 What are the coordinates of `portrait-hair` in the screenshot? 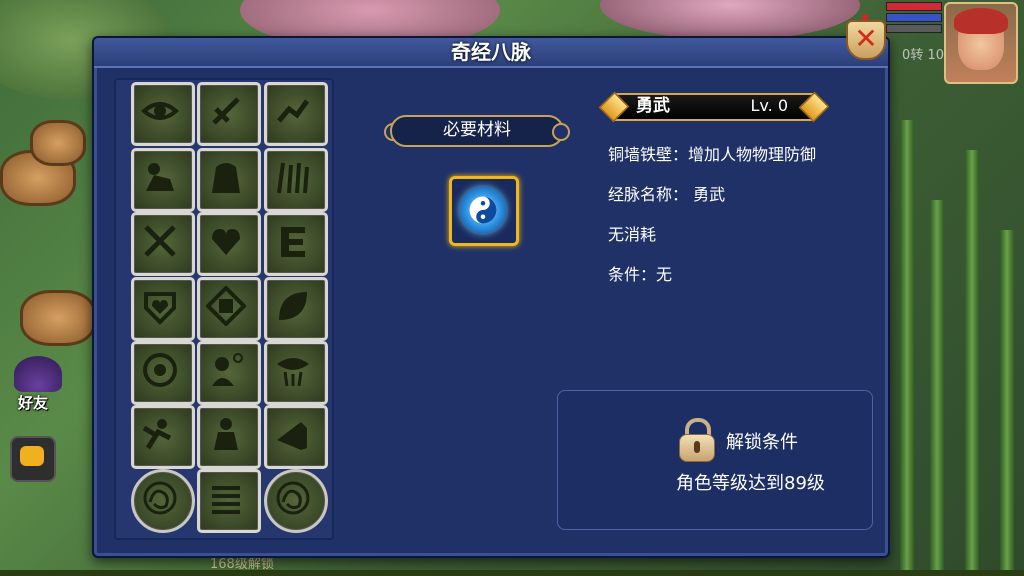 It's located at (981, 21).